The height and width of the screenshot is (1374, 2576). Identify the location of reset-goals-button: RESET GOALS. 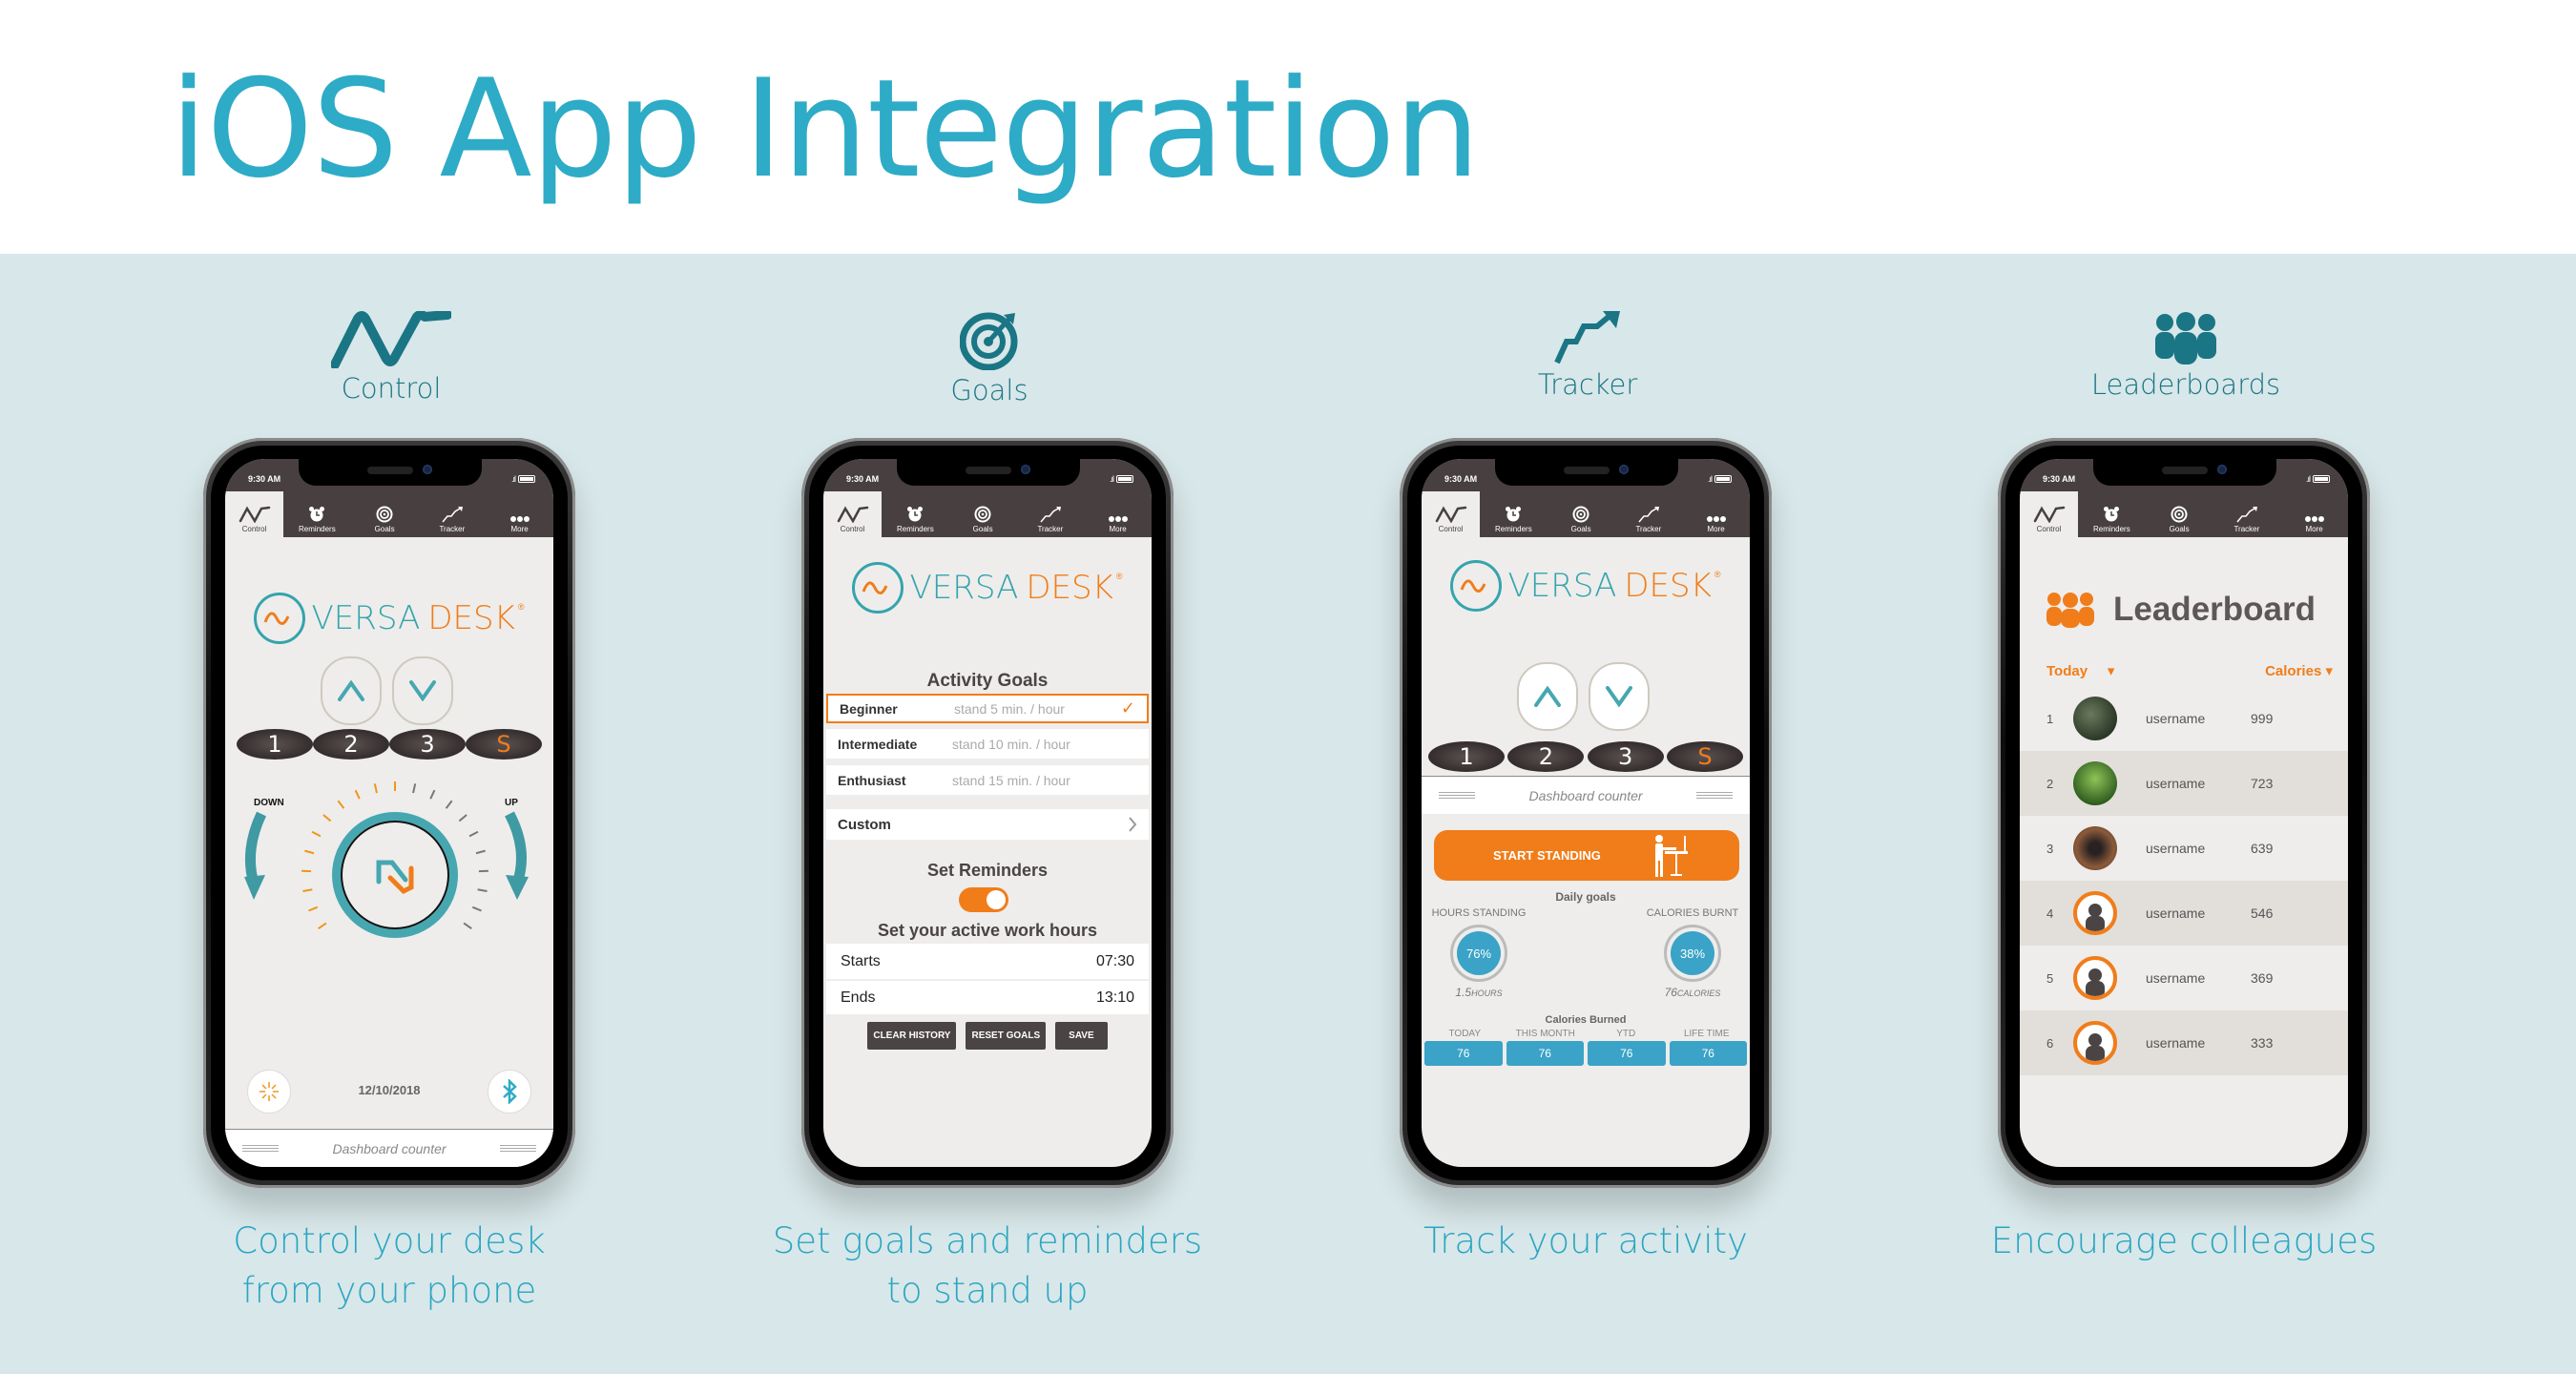
(1006, 1036).